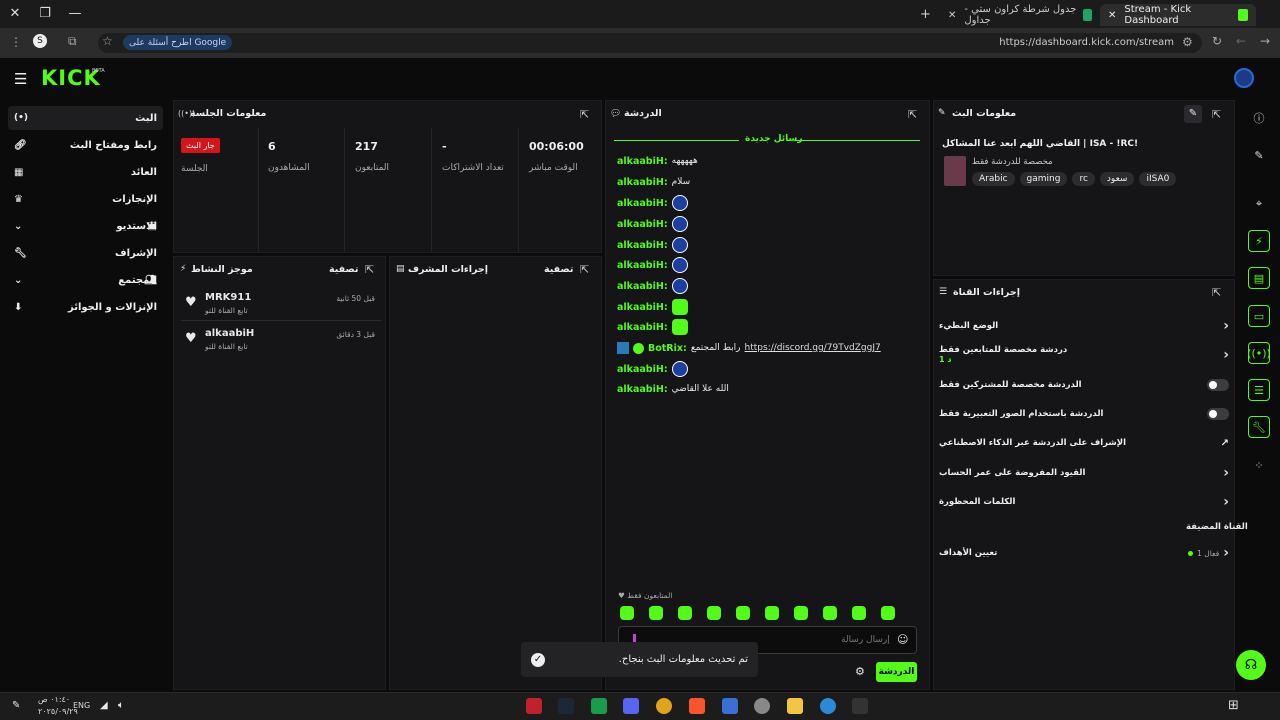 This screenshot has height=720, width=1280. Describe the element at coordinates (1259, 278) in the screenshot. I see `list-icon: ▤` at that location.